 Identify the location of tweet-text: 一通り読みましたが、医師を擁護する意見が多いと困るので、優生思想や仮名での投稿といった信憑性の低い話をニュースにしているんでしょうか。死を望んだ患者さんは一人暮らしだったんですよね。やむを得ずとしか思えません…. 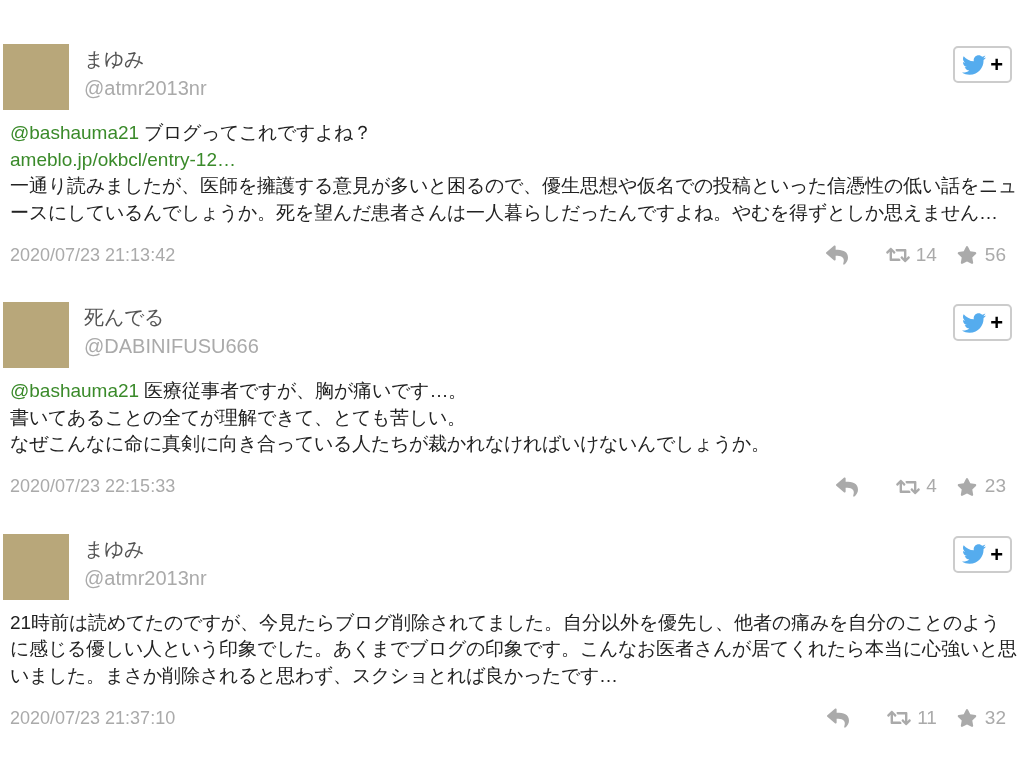
(513, 199).